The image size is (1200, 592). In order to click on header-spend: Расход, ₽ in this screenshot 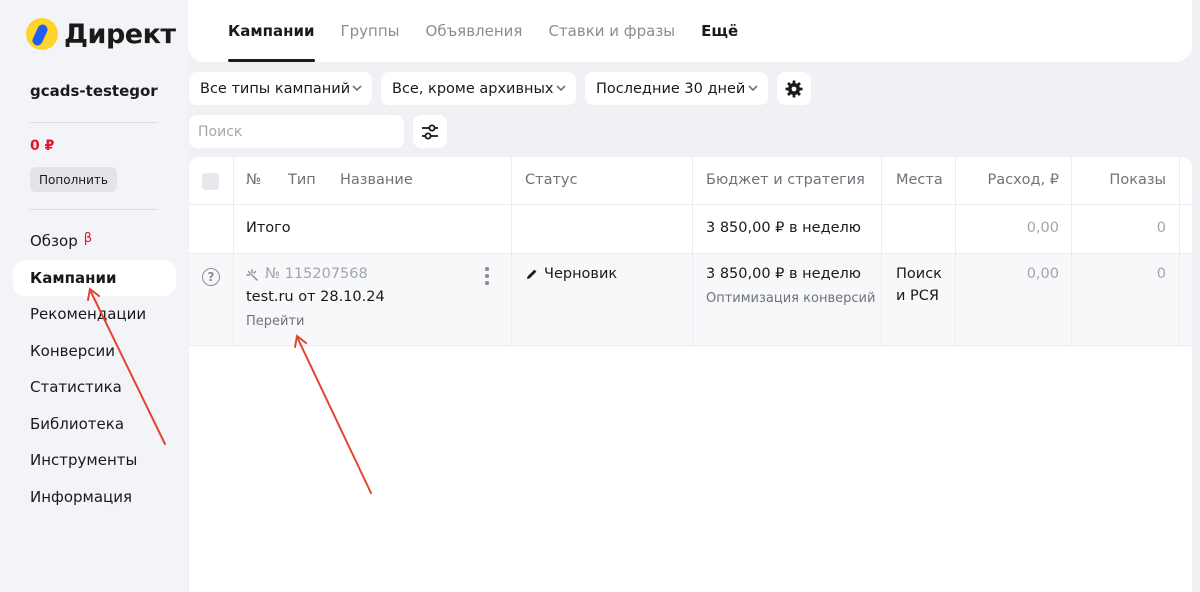, I will do `click(1007, 180)`.